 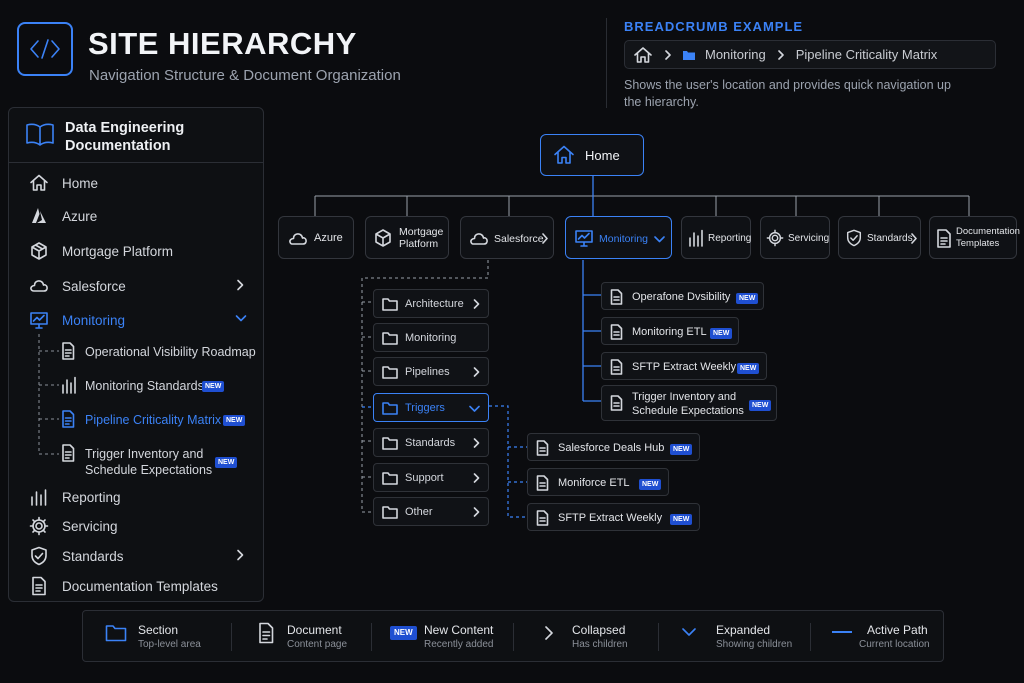 I want to click on doc-salesforce-deals-hub: Salesforce Deals Hub NEW, so click(x=613, y=447).